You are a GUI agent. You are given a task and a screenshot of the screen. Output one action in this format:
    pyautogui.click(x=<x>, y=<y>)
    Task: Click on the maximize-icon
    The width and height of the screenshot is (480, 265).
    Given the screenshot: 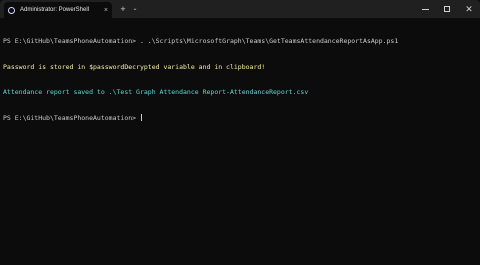 What is the action you would take?
    pyautogui.click(x=447, y=9)
    